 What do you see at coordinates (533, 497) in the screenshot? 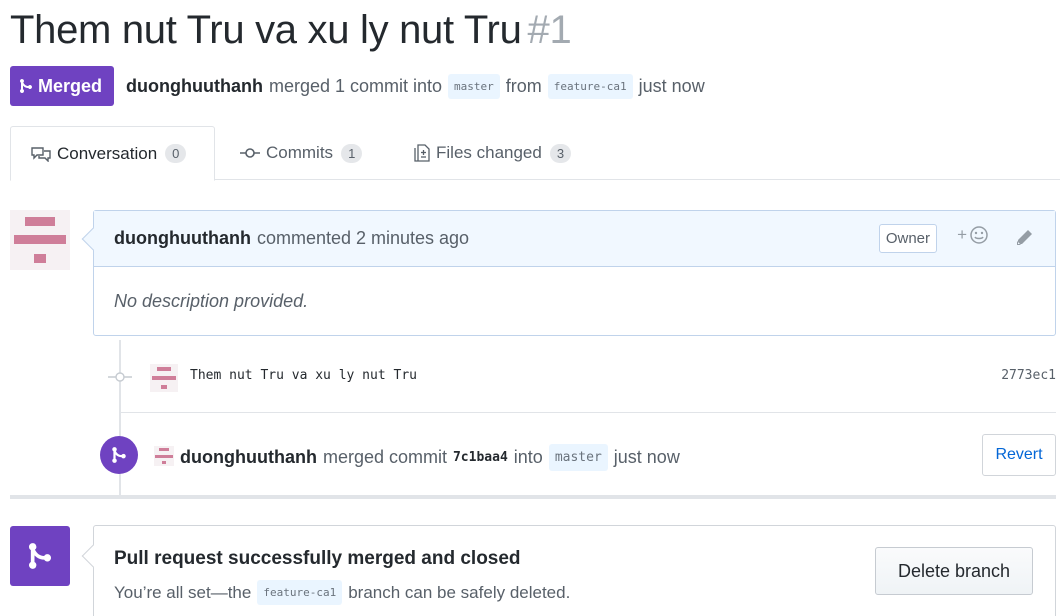
I see `discussion-end-divider` at bounding box center [533, 497].